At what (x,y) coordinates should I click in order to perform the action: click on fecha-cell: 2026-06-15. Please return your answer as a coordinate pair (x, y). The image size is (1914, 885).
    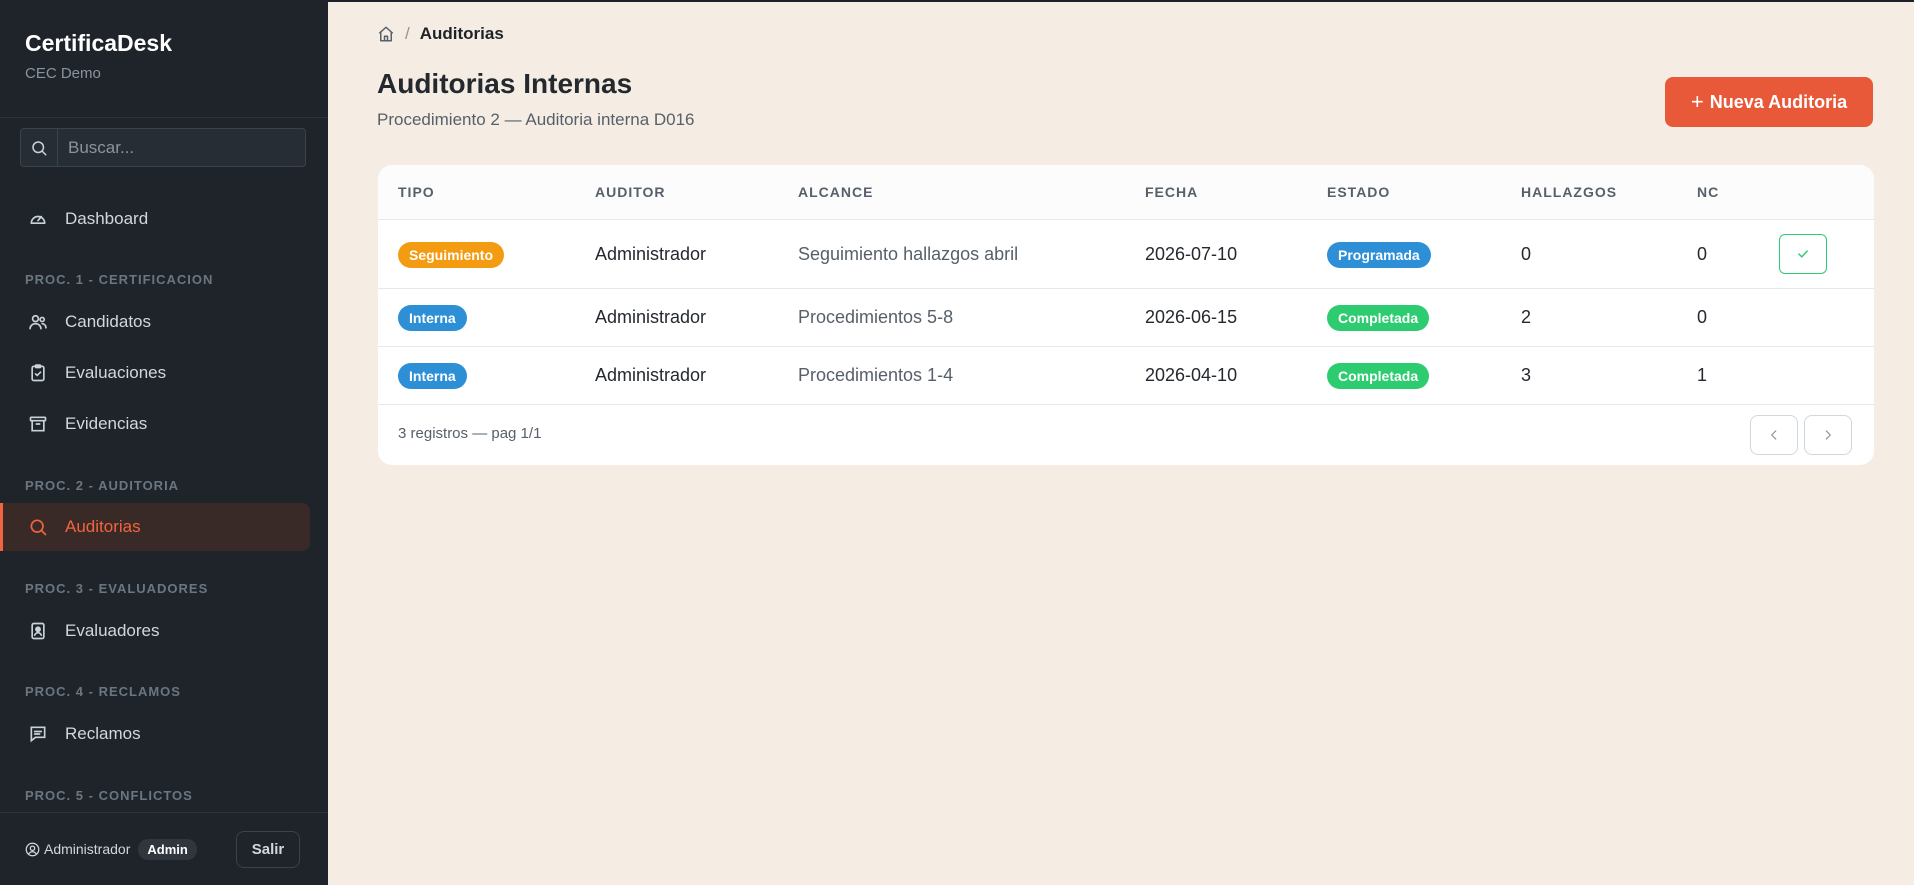
    Looking at the image, I should click on (1191, 317).